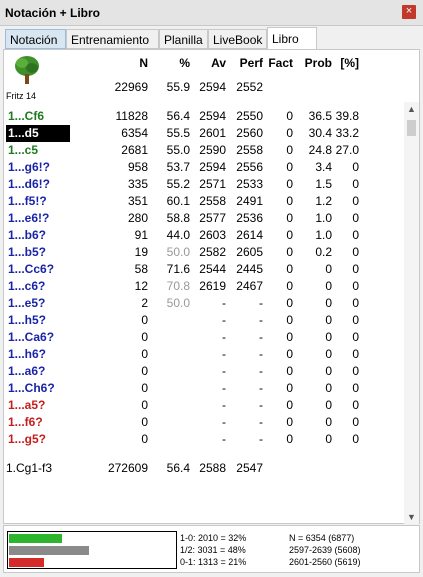 The image size is (423, 577). I want to click on table-row: 1...Cf6 11828 56.4 2594 2550 0 36.5 39.8, so click(204, 116).